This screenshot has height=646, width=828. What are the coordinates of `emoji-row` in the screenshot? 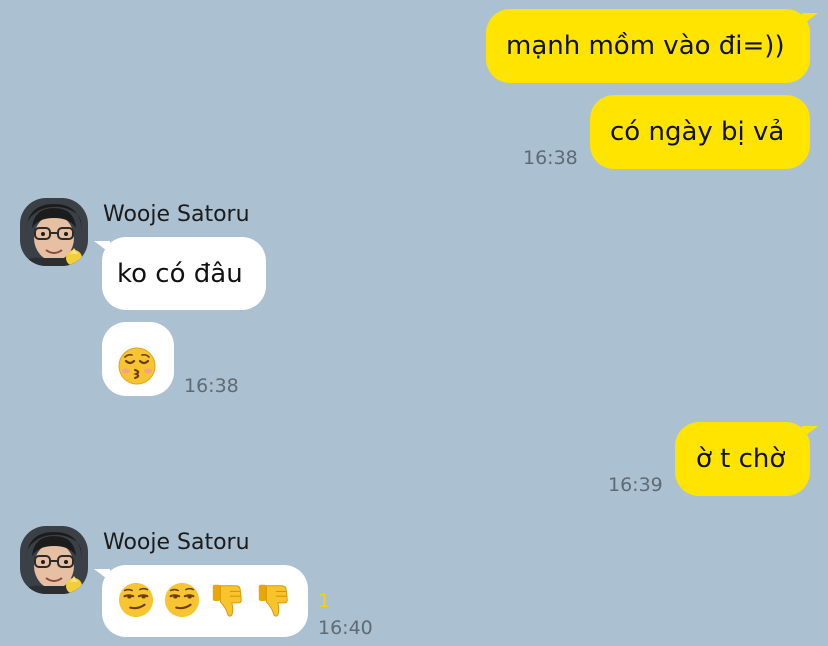 It's located at (205, 600).